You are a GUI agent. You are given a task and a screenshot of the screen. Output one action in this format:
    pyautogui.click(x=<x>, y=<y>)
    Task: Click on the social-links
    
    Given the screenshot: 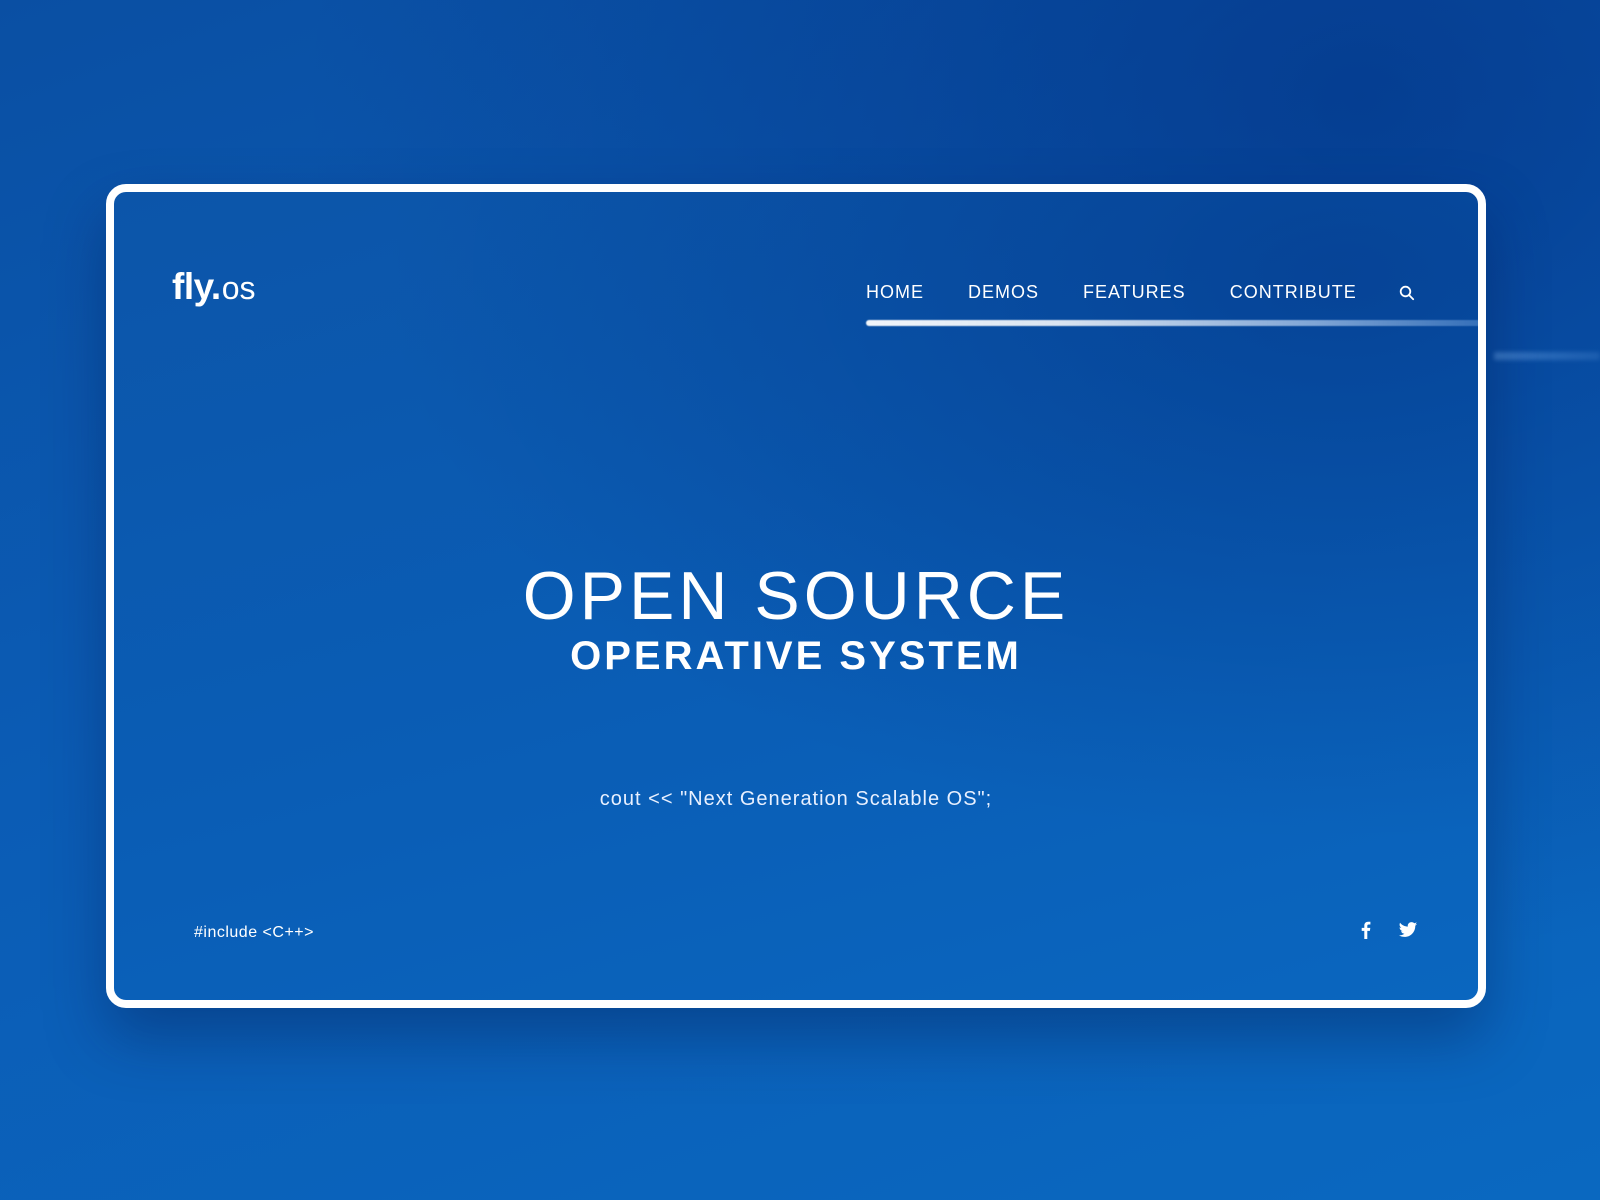 What is the action you would take?
    pyautogui.click(x=1376, y=930)
    